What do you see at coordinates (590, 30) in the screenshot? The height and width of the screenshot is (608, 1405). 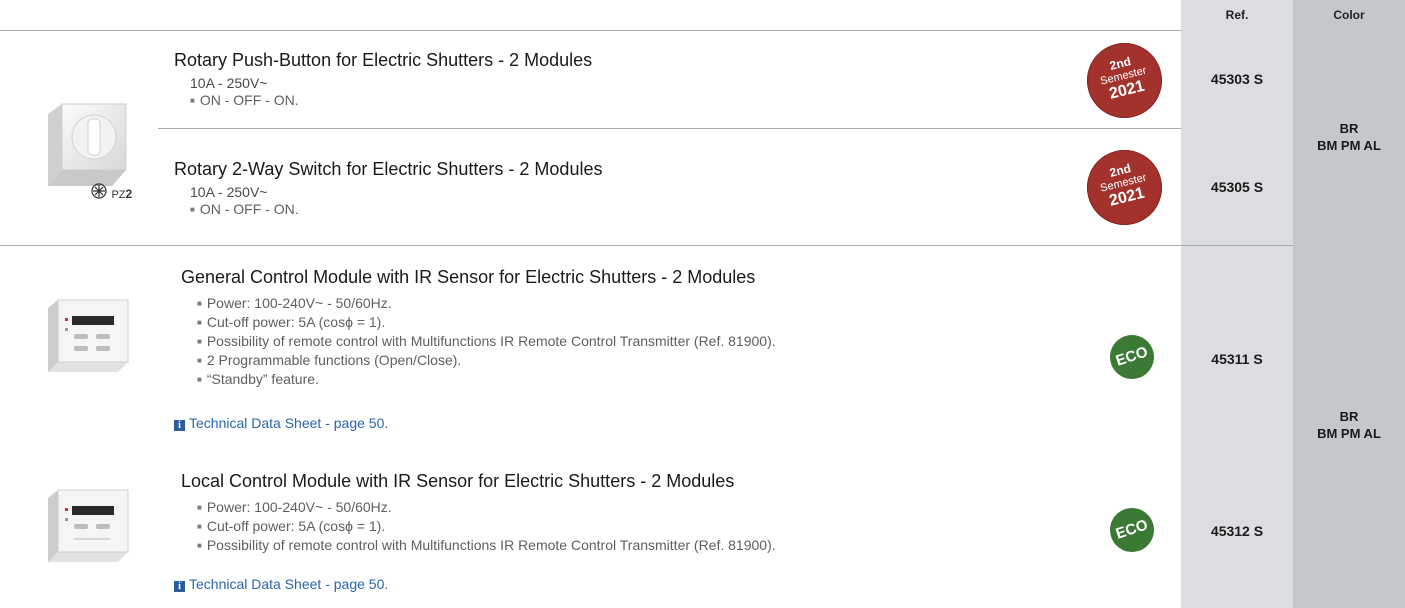 I see `header-divider` at bounding box center [590, 30].